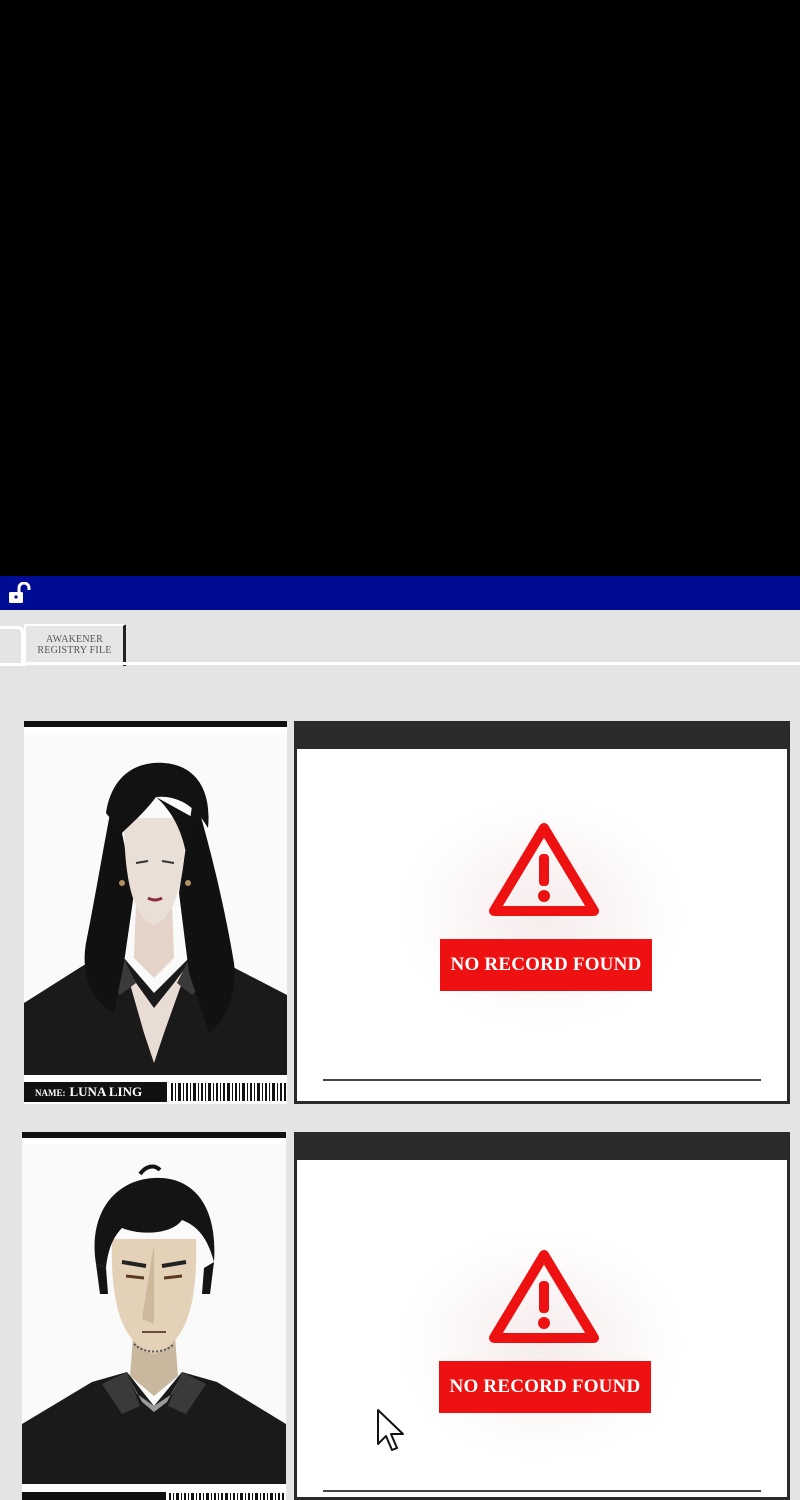 The width and height of the screenshot is (800, 1500). I want to click on name-label, so click(94, 1496).